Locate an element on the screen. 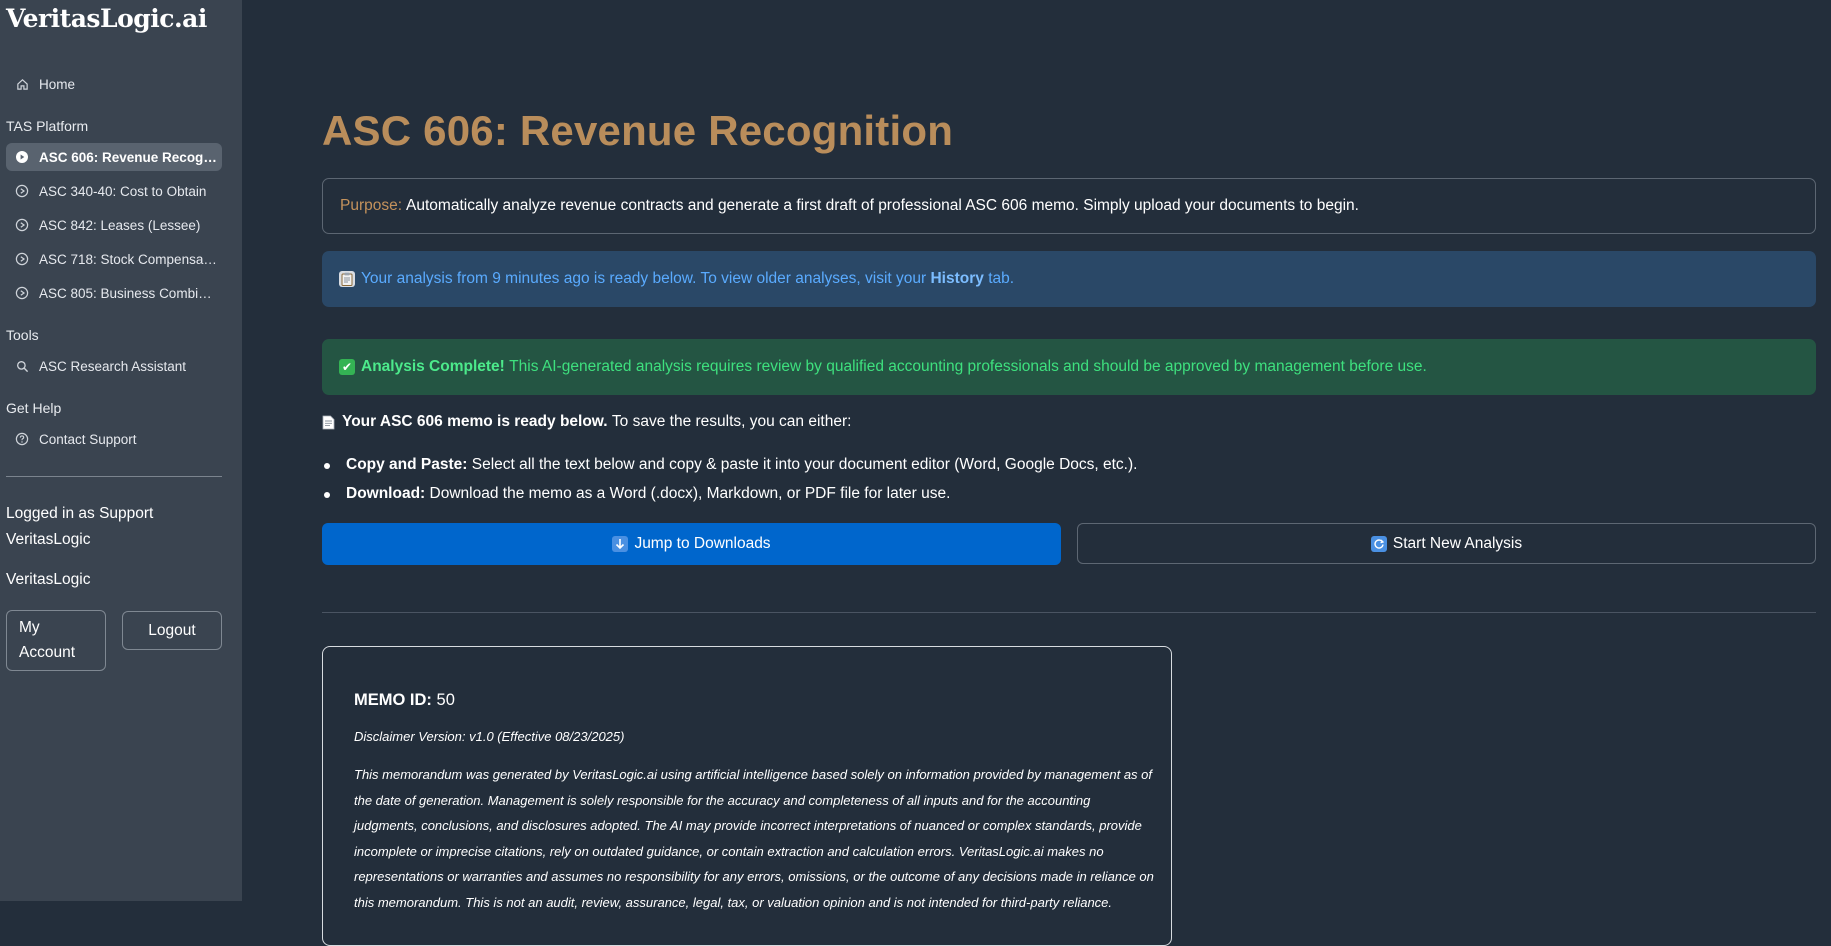 This screenshot has height=946, width=1831. search-icon is located at coordinates (22, 366).